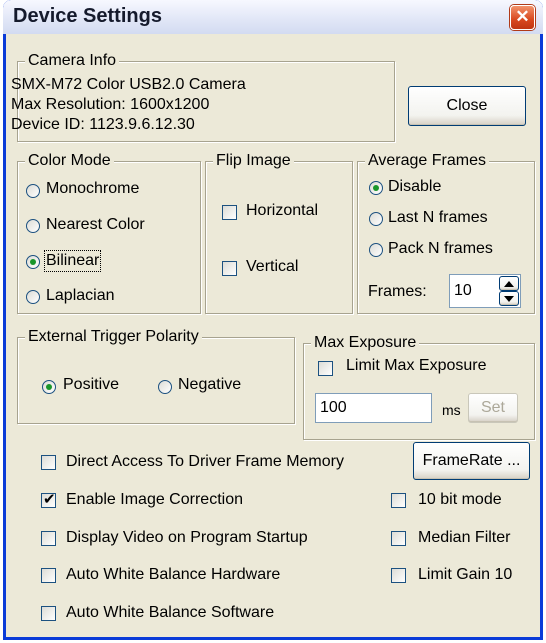  I want to click on spin-down-button, so click(509, 298).